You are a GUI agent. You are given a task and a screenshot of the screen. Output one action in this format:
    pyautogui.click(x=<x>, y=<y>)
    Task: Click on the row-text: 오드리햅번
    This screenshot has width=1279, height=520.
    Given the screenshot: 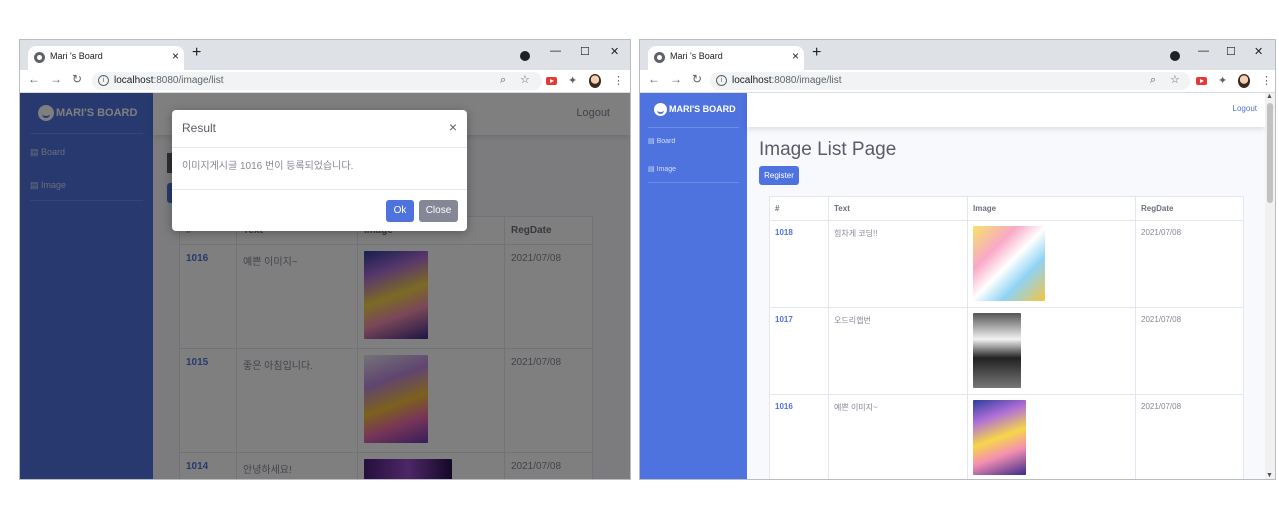 What is the action you would take?
    pyautogui.click(x=898, y=351)
    